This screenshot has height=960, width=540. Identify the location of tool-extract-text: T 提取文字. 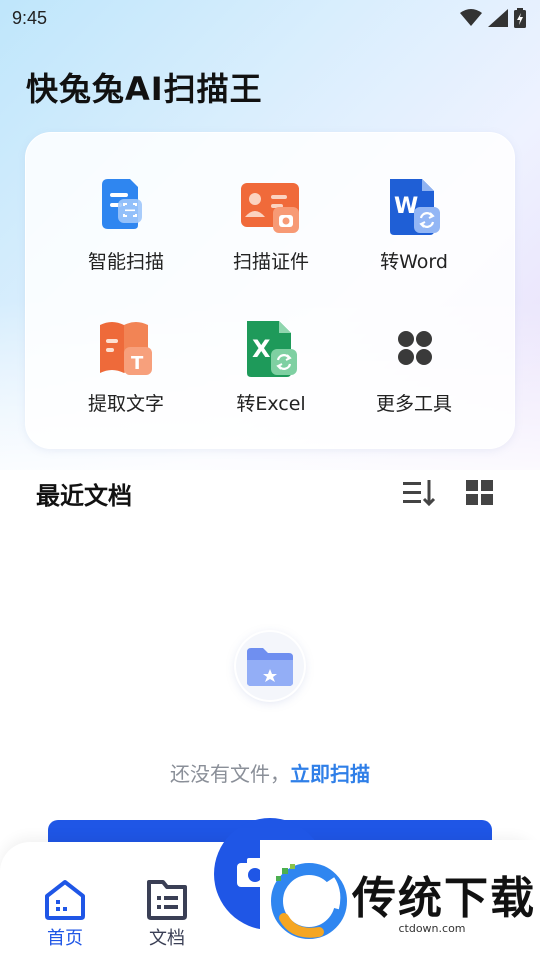
(126, 375).